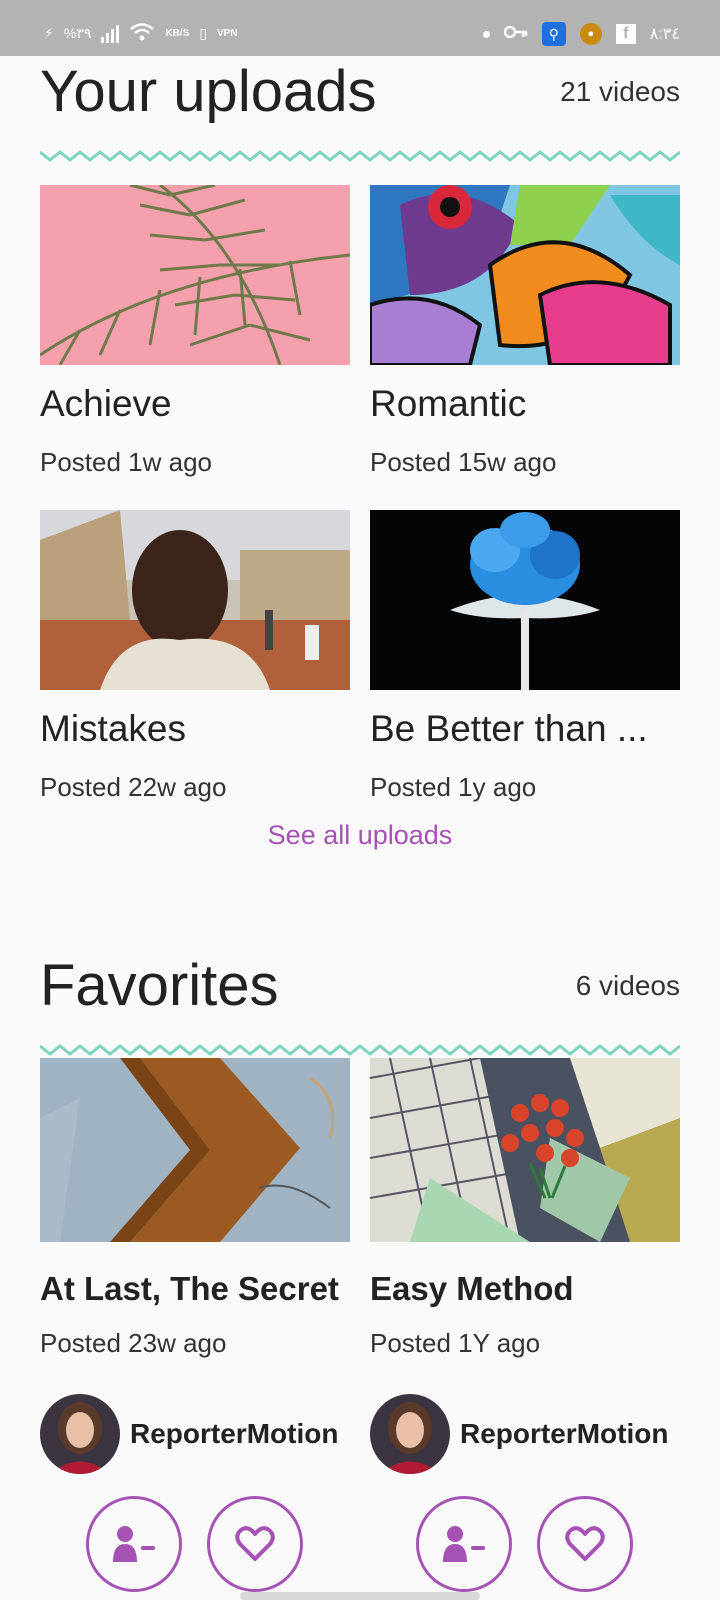 The width and height of the screenshot is (720, 1600). Describe the element at coordinates (195, 729) in the screenshot. I see `video-title: Mistakes` at that location.